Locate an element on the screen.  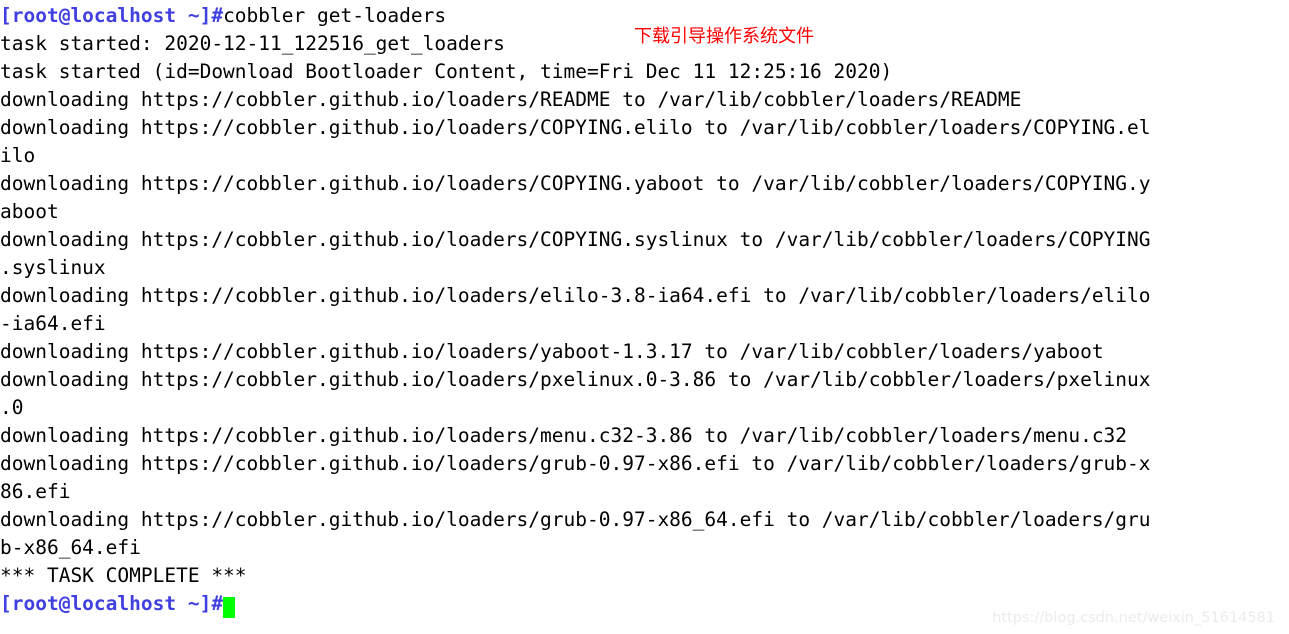
task-complete-line: *** TASK COMPLETE *** is located at coordinates (123, 575).